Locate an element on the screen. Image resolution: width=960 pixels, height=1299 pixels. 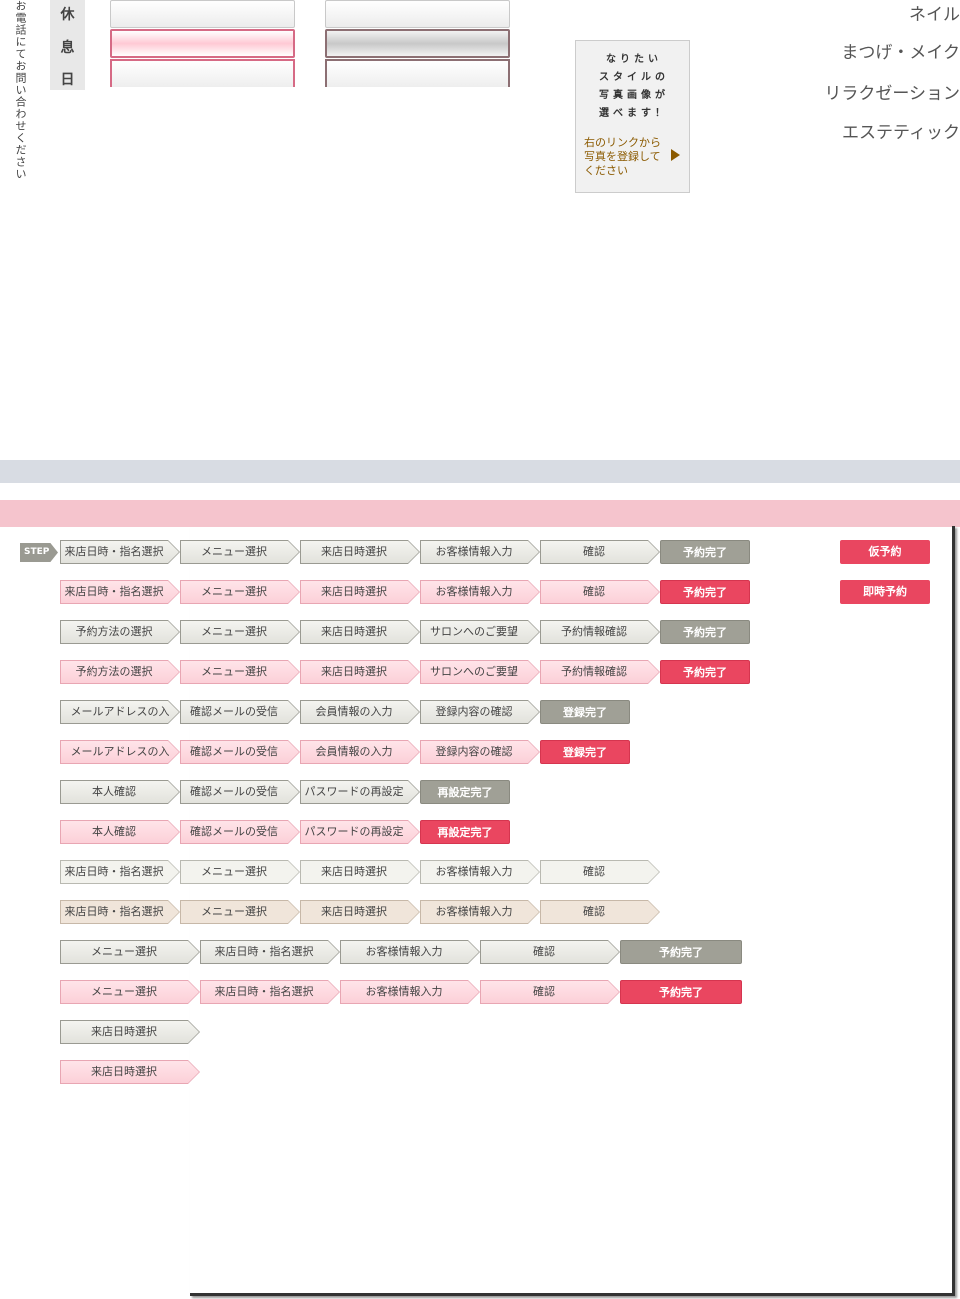
category-relaxation: リラクゼーション is located at coordinates (840, 91).